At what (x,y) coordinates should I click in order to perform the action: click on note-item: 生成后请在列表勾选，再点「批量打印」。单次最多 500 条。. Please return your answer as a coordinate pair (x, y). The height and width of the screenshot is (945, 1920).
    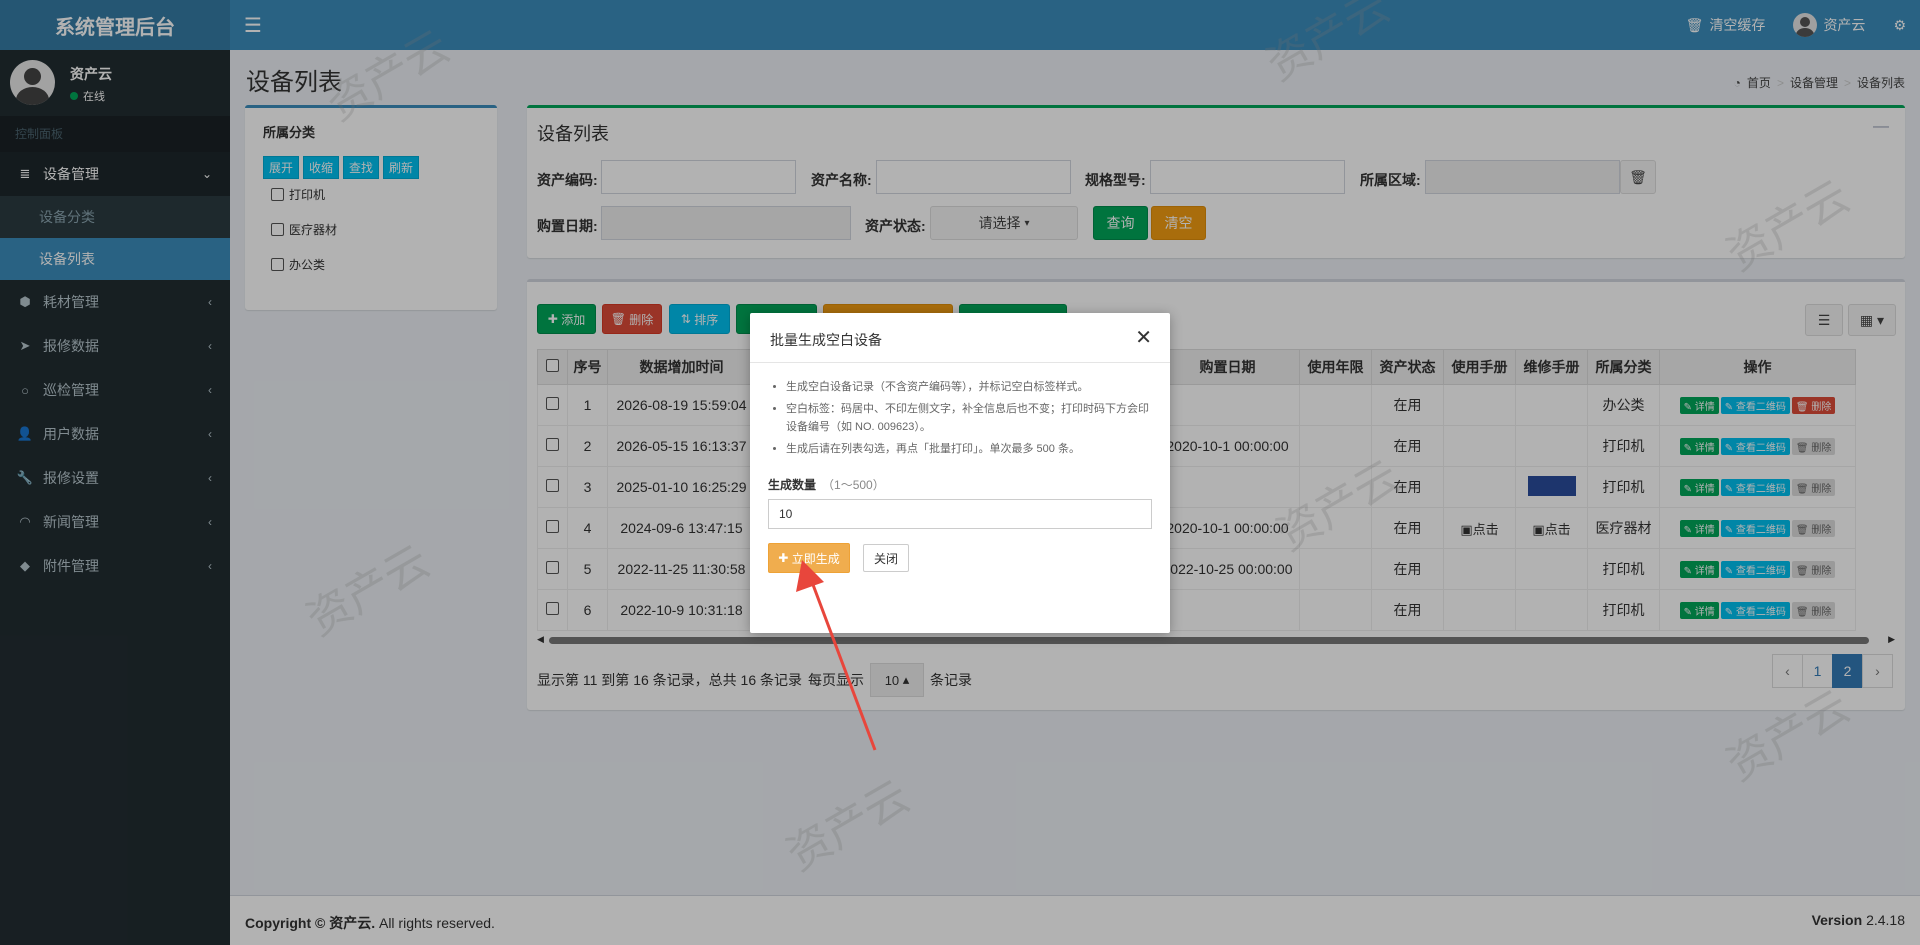
    Looking at the image, I should click on (971, 449).